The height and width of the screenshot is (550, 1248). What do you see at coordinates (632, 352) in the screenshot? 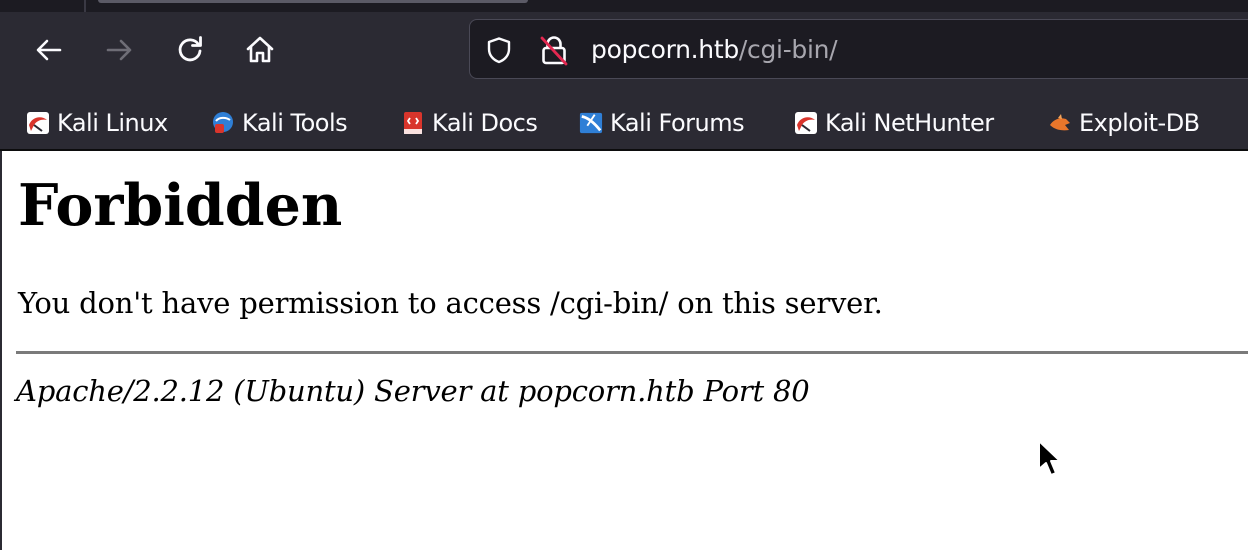
I see `divider` at bounding box center [632, 352].